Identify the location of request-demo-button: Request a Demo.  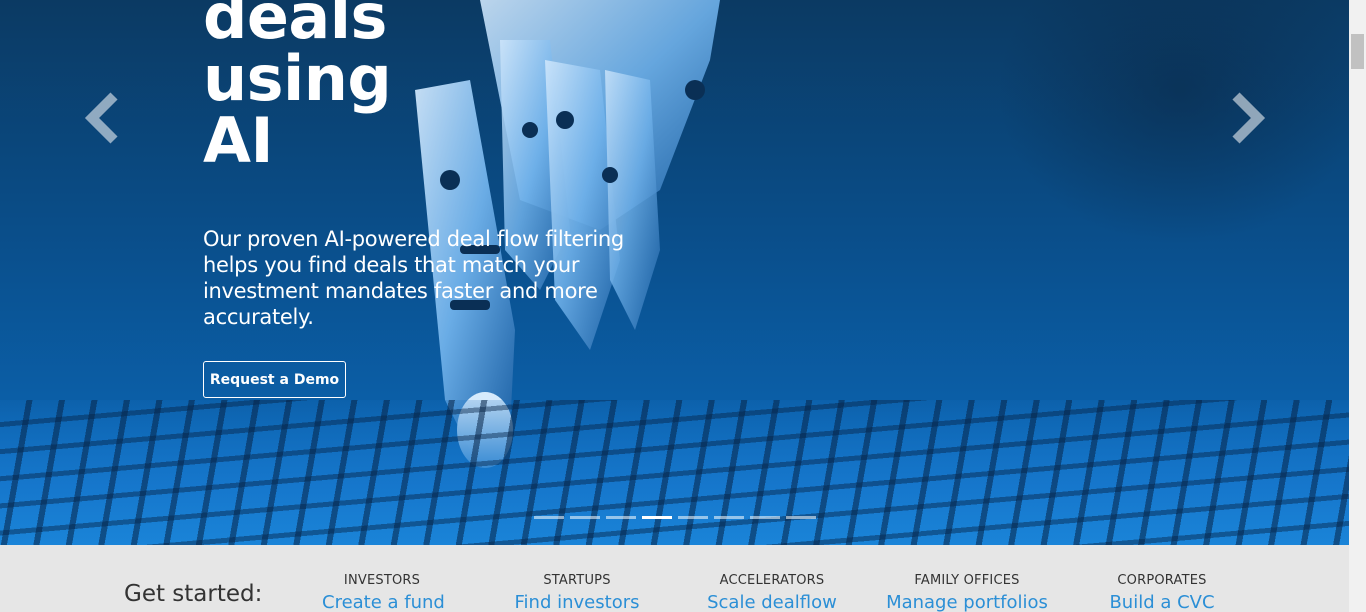
(274, 379).